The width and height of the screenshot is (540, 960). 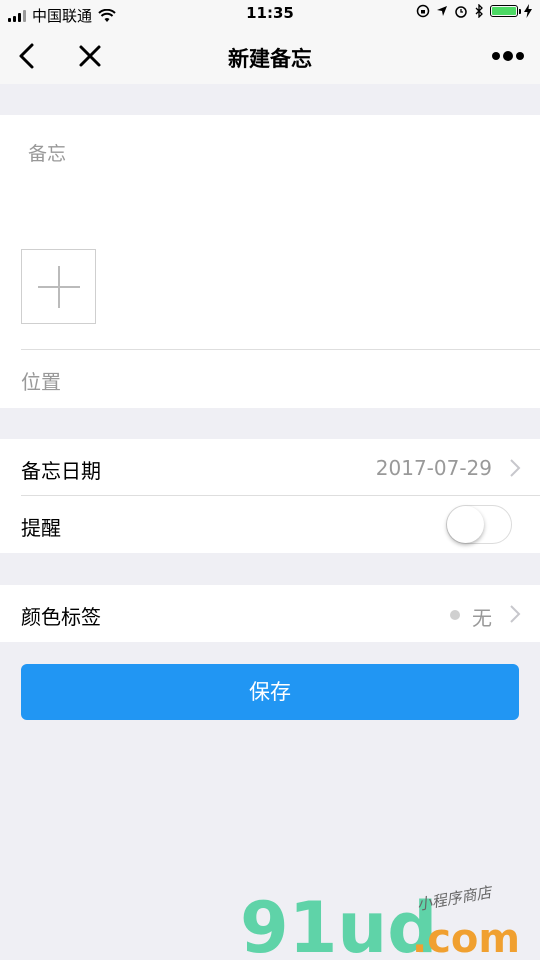 What do you see at coordinates (270, 14) in the screenshot?
I see `status-bar: 中国联通 11:35` at bounding box center [270, 14].